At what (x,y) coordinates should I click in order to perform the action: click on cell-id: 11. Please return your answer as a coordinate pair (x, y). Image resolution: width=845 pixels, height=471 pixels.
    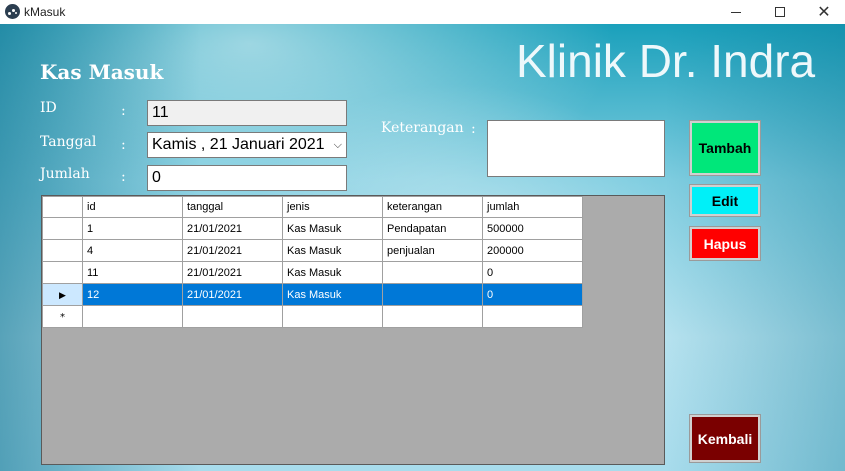
    Looking at the image, I should click on (132, 272).